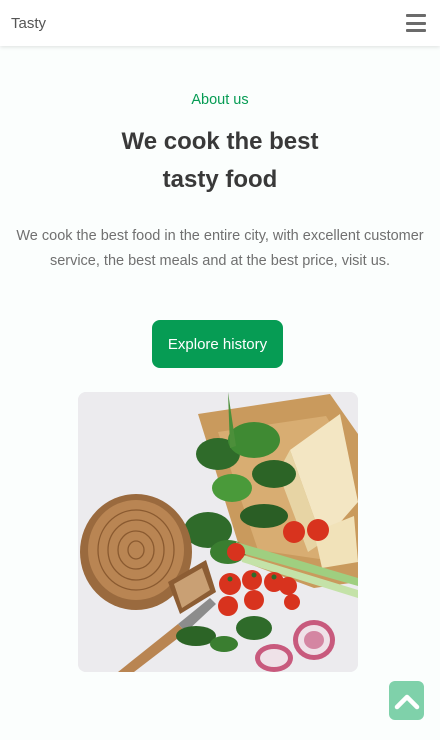 Image resolution: width=440 pixels, height=740 pixels. Describe the element at coordinates (220, 100) in the screenshot. I see `section-subtitle: About us` at that location.